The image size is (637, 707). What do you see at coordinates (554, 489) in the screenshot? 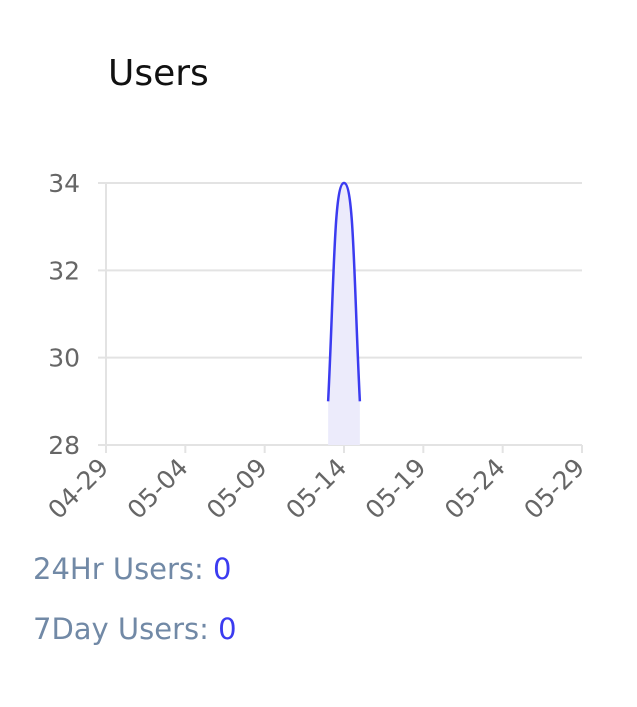
I see `x-tick-label: 05-29` at bounding box center [554, 489].